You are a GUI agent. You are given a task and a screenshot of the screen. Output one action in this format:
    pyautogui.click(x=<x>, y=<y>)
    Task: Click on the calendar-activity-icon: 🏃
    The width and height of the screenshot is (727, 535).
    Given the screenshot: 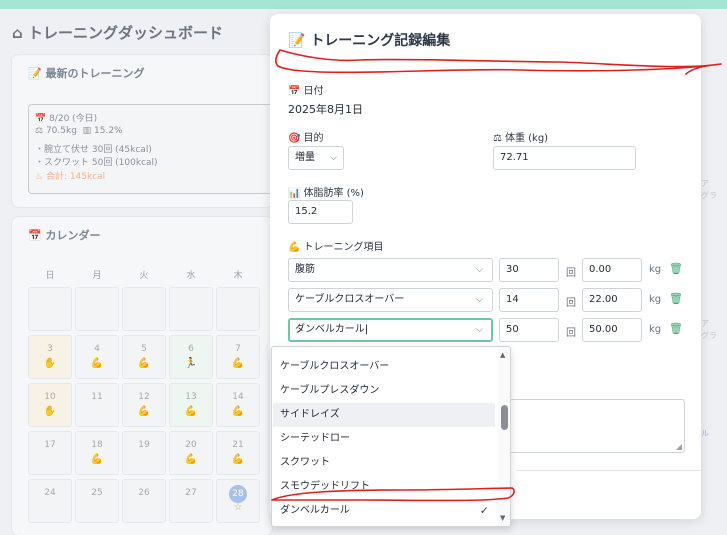 What is the action you would take?
    pyautogui.click(x=191, y=363)
    